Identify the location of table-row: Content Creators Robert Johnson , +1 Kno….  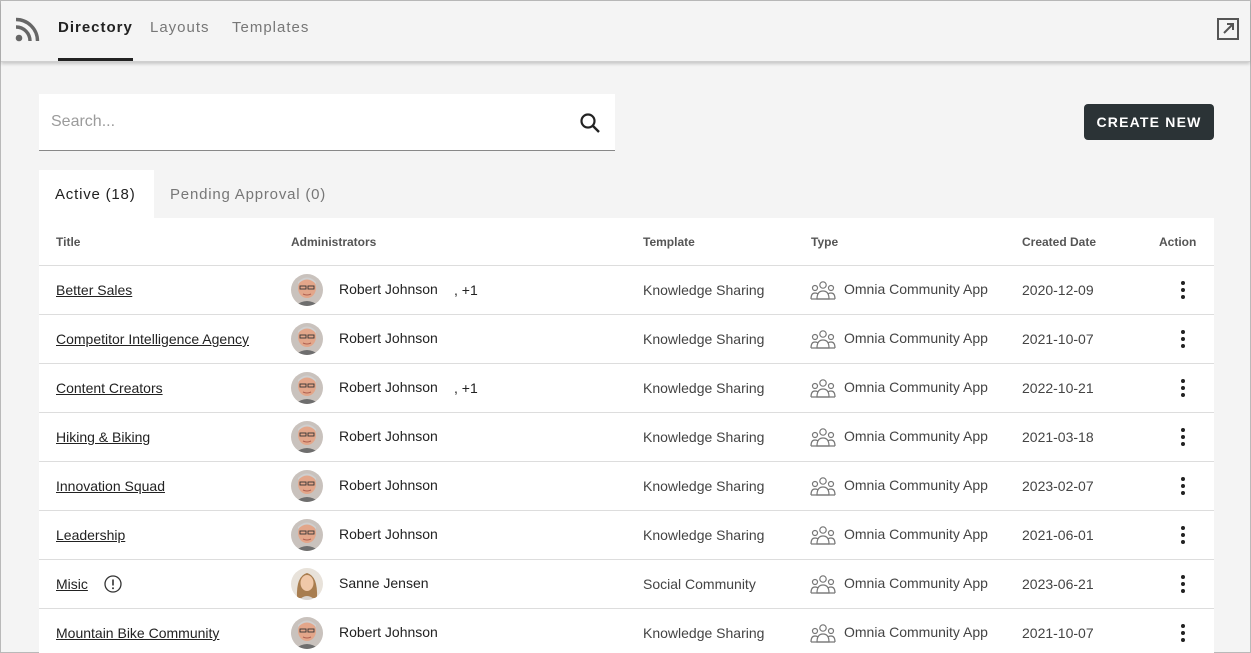
(626, 388).